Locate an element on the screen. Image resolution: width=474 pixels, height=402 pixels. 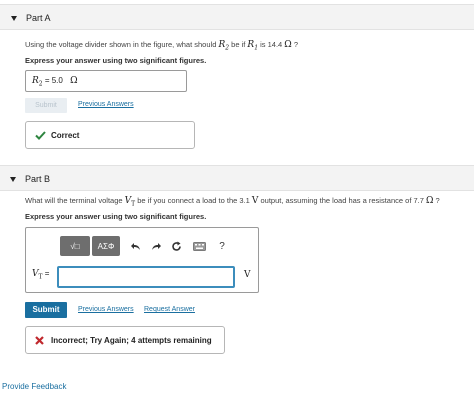
redo-icon is located at coordinates (156, 246).